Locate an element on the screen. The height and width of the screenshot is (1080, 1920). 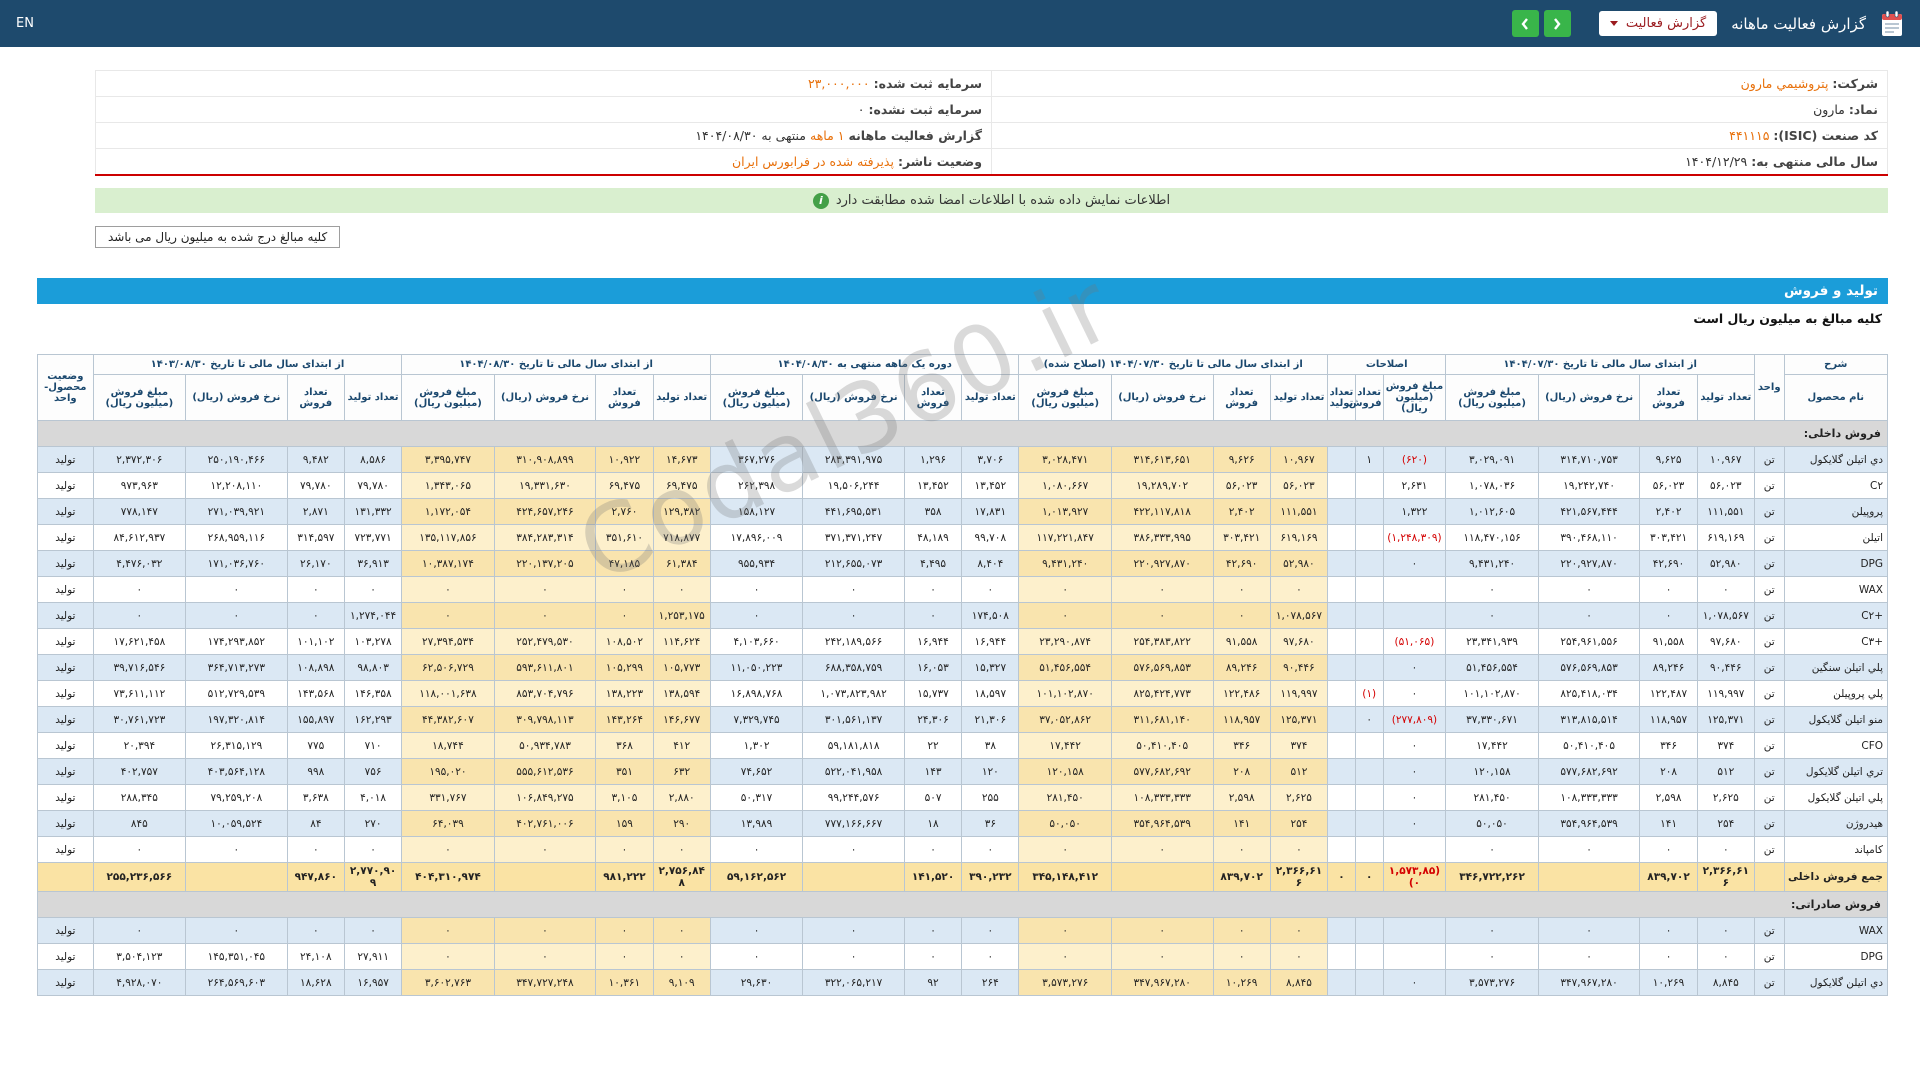
value-cell: ۳,۱۰۵ is located at coordinates (624, 797).